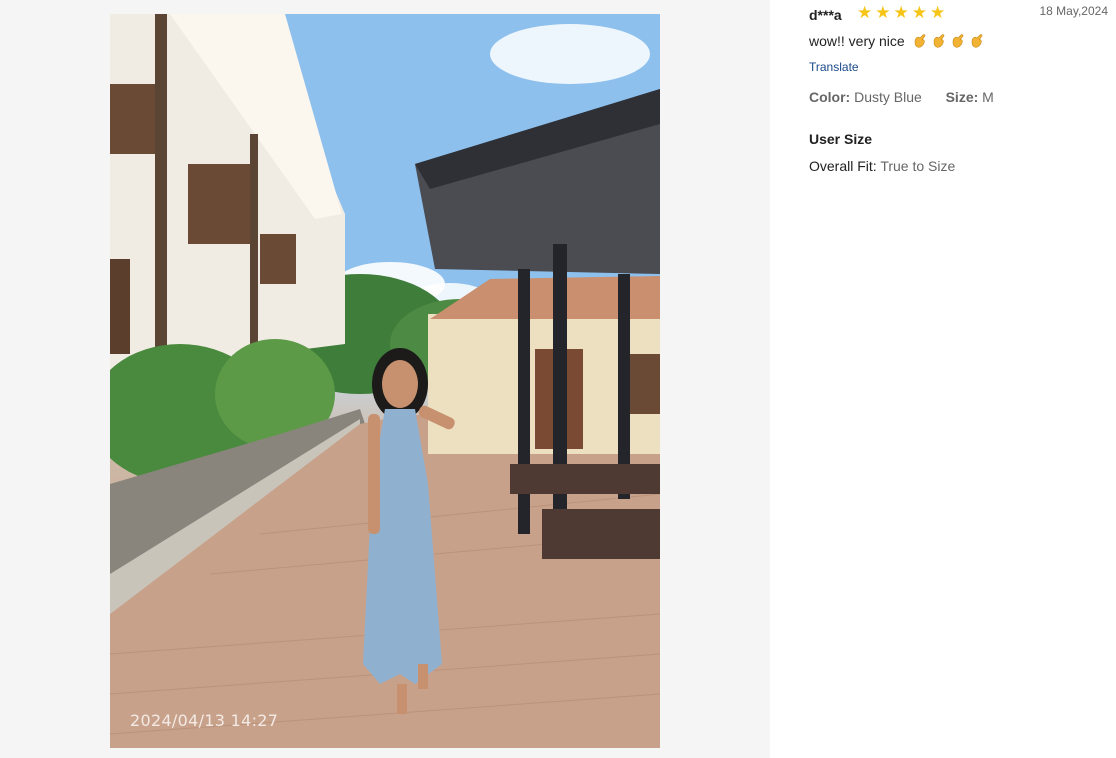 This screenshot has height=758, width=1116. What do you see at coordinates (1074, 11) in the screenshot?
I see `review-date: 18 May,2024` at bounding box center [1074, 11].